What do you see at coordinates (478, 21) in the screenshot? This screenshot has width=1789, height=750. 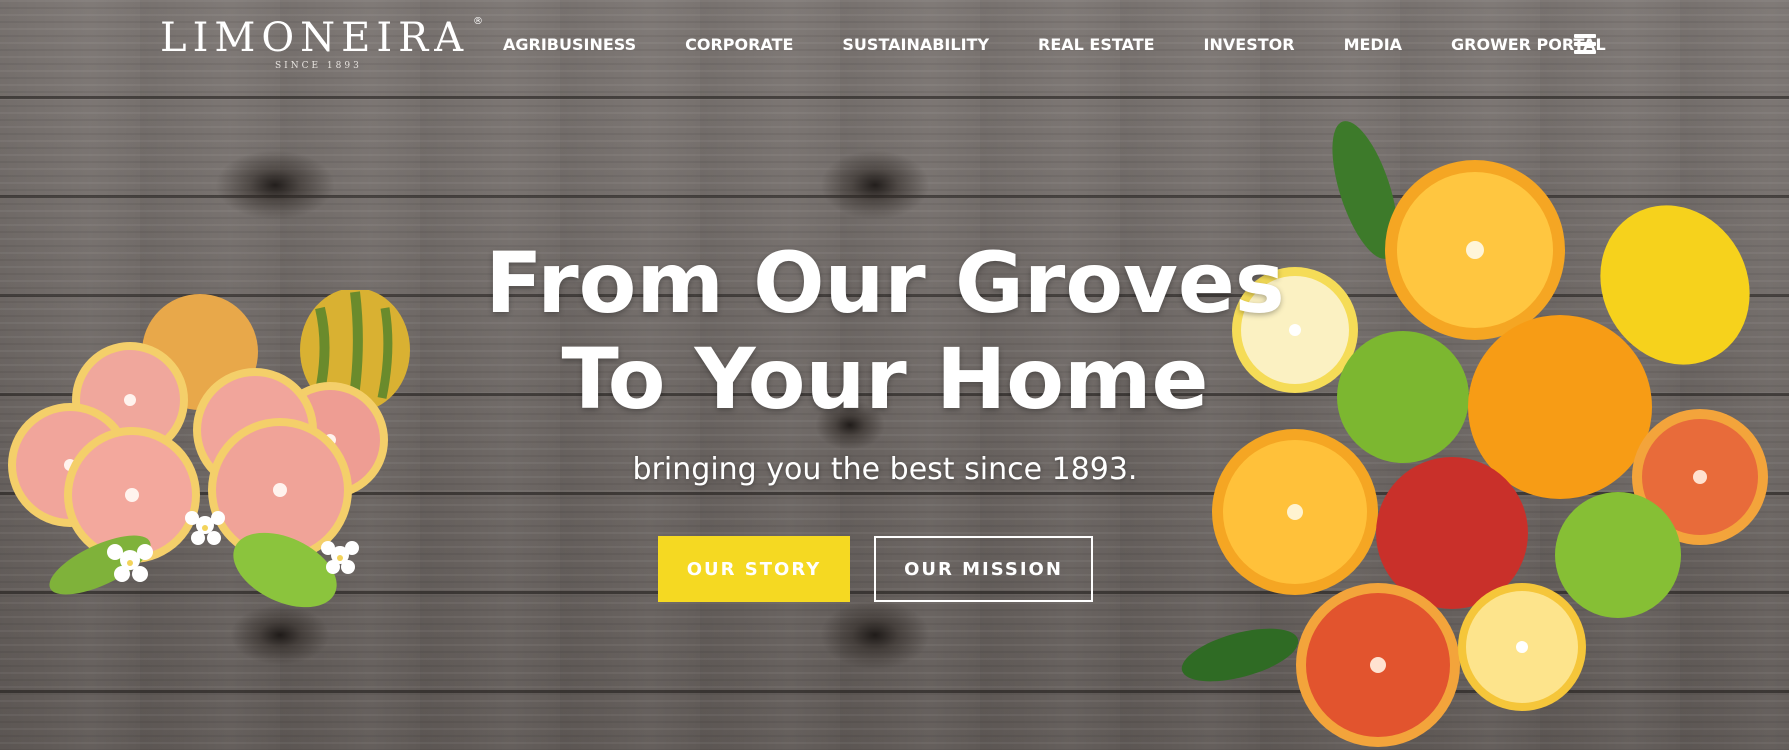 I see `registered-mark: ®` at bounding box center [478, 21].